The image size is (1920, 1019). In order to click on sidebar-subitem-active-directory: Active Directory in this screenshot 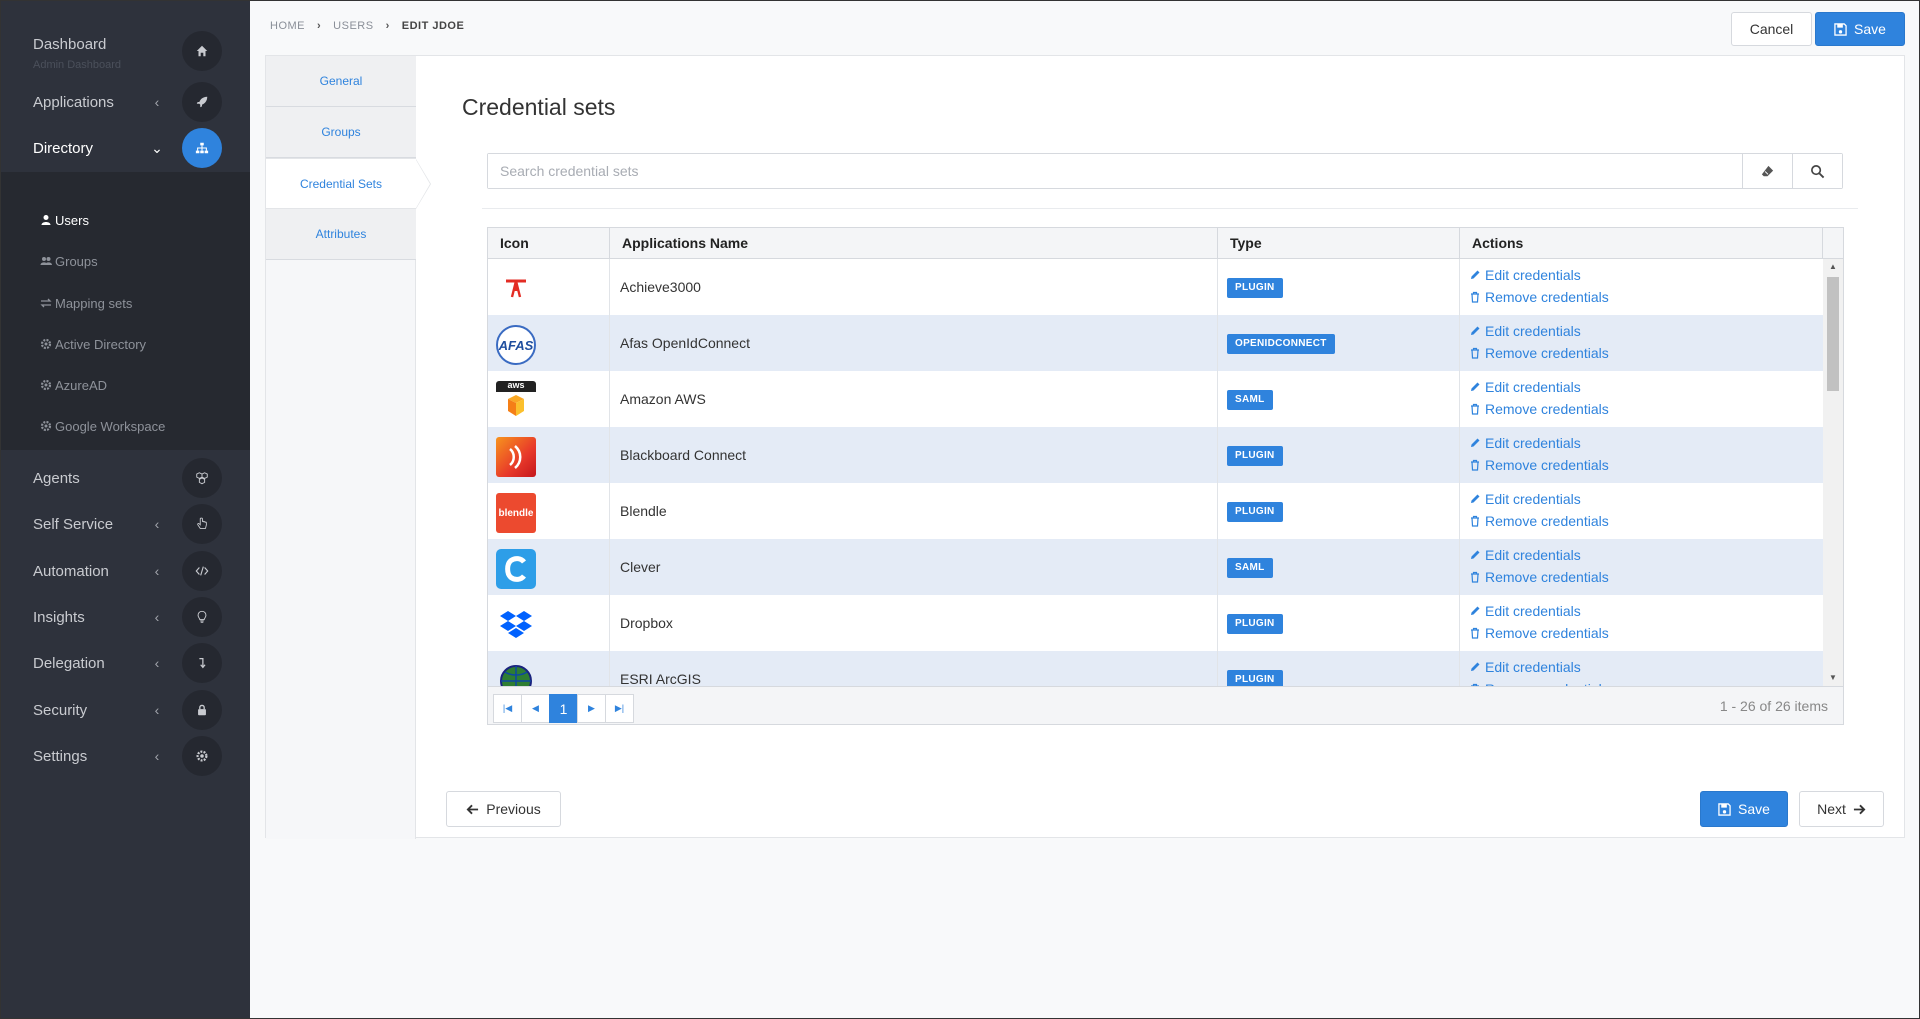, I will do `click(93, 344)`.